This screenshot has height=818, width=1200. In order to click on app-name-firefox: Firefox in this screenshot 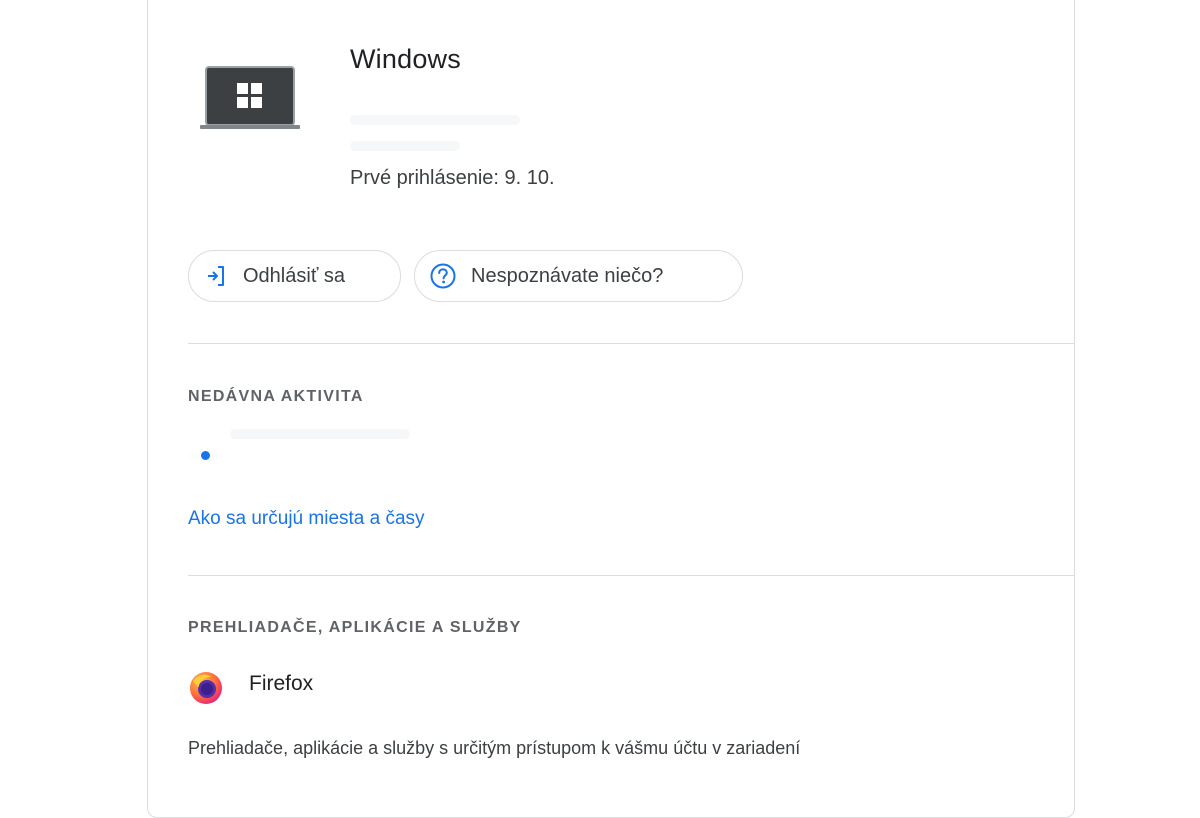, I will do `click(281, 683)`.